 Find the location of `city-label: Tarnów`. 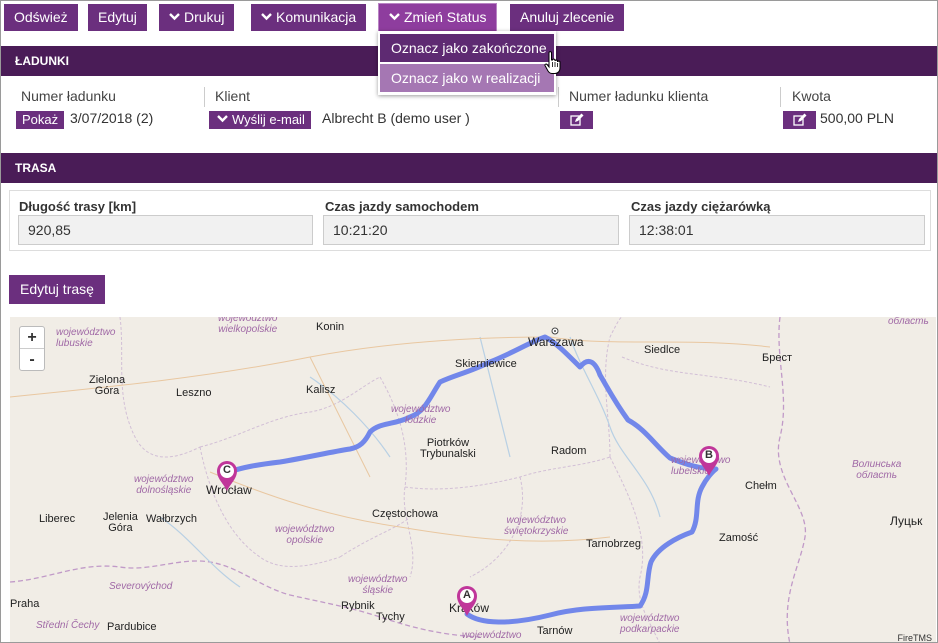

city-label: Tarnów is located at coordinates (555, 631).